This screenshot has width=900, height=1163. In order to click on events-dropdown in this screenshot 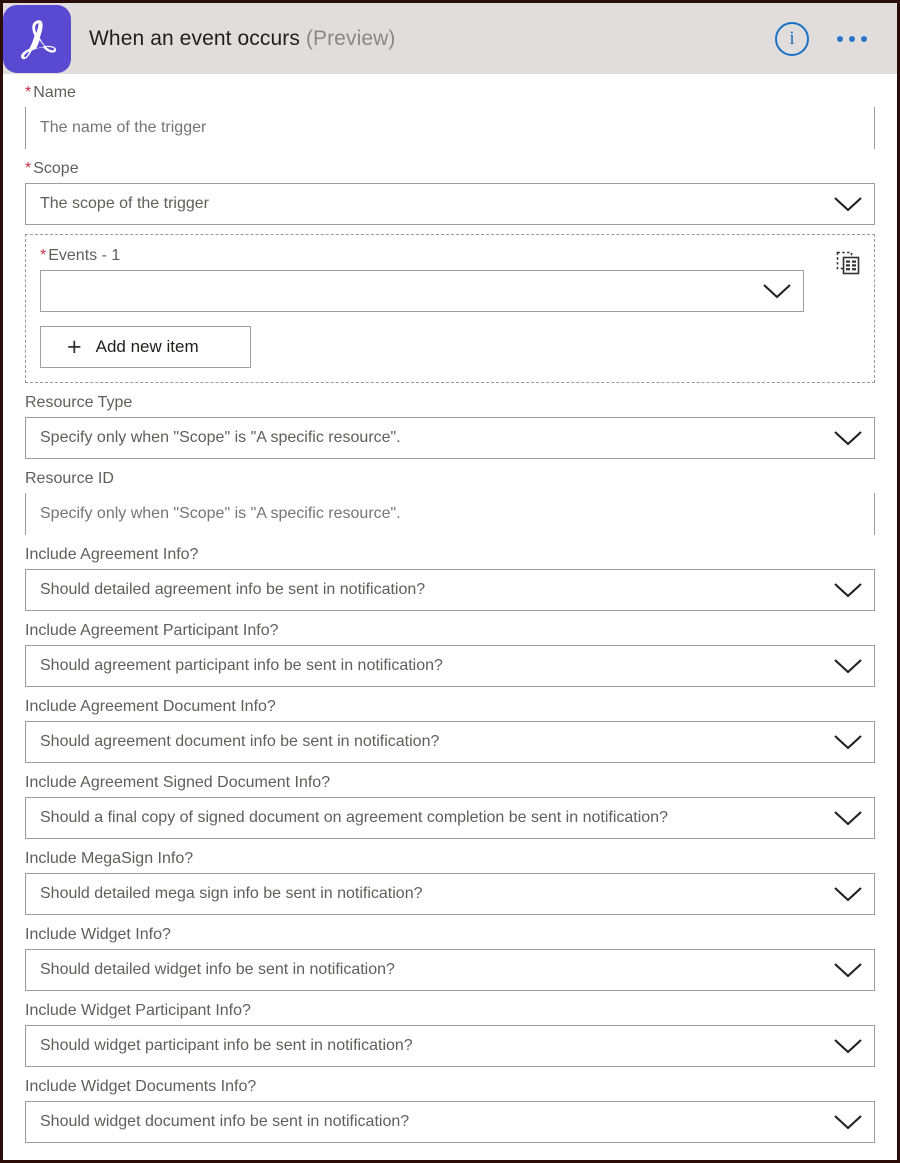, I will do `click(422, 291)`.